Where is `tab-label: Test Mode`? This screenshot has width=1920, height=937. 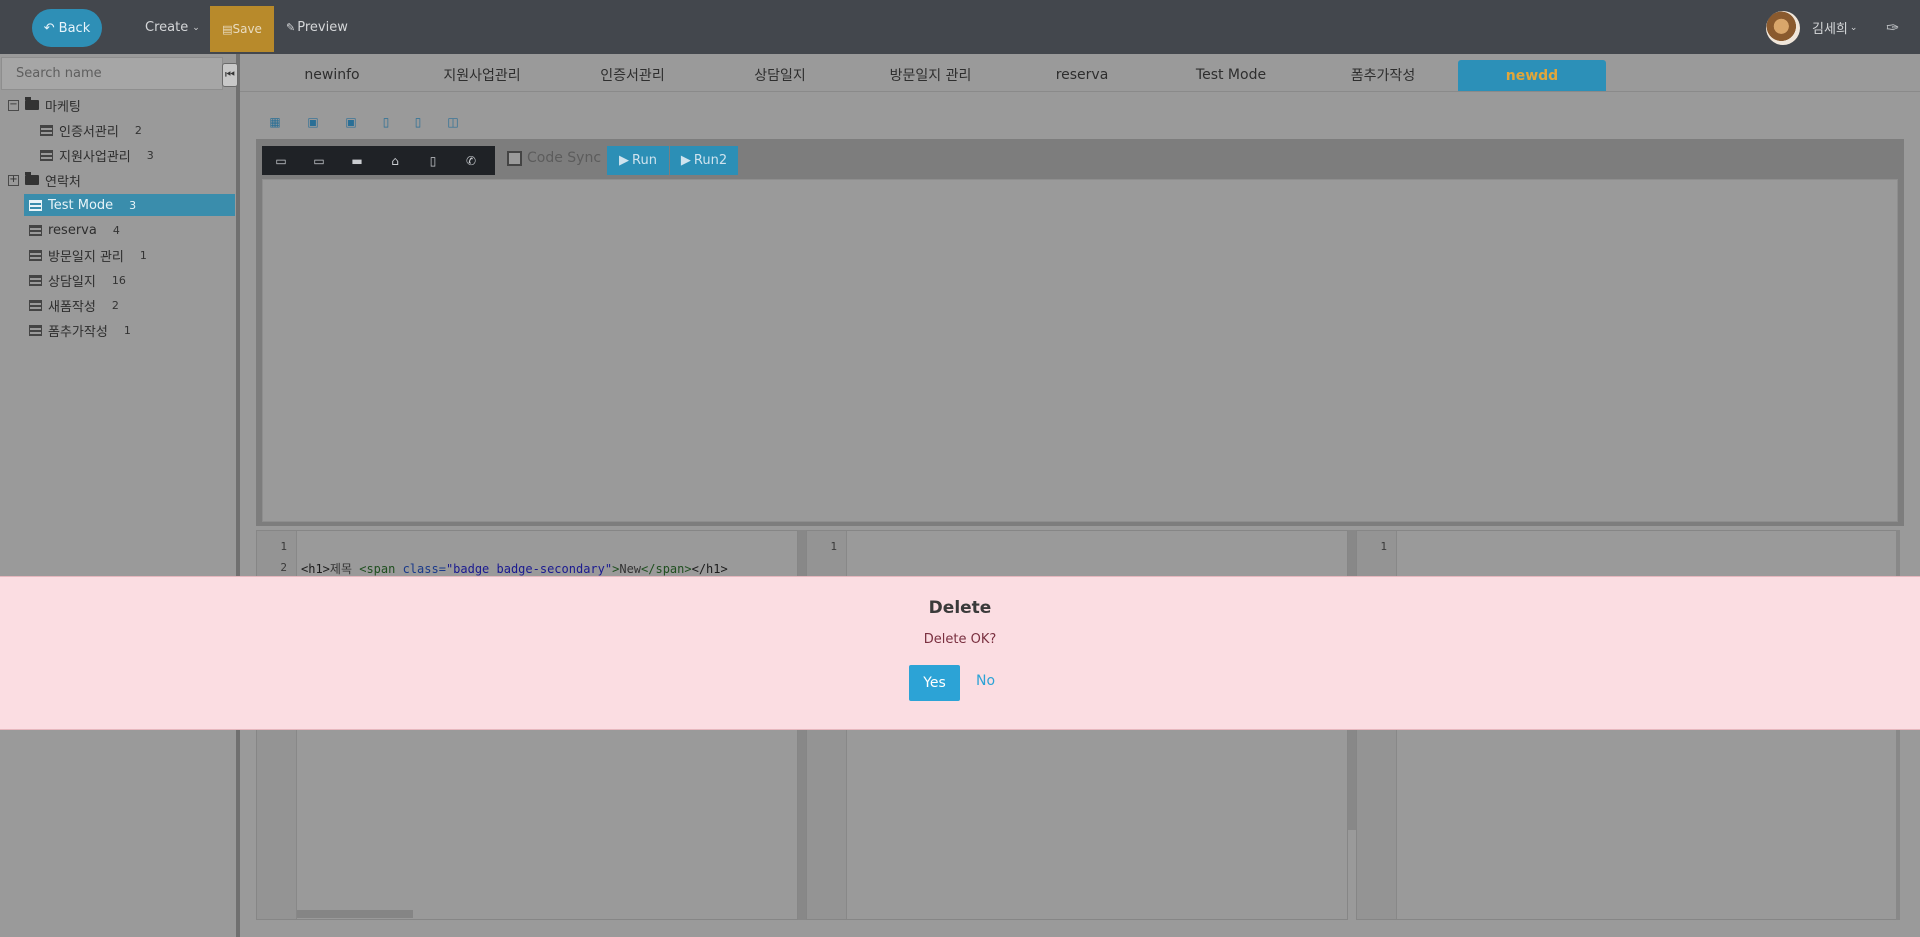
tab-label: Test Mode is located at coordinates (1231, 74).